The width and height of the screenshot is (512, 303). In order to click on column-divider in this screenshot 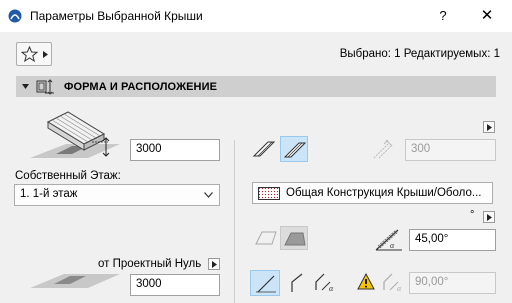, I will do `click(234, 221)`.